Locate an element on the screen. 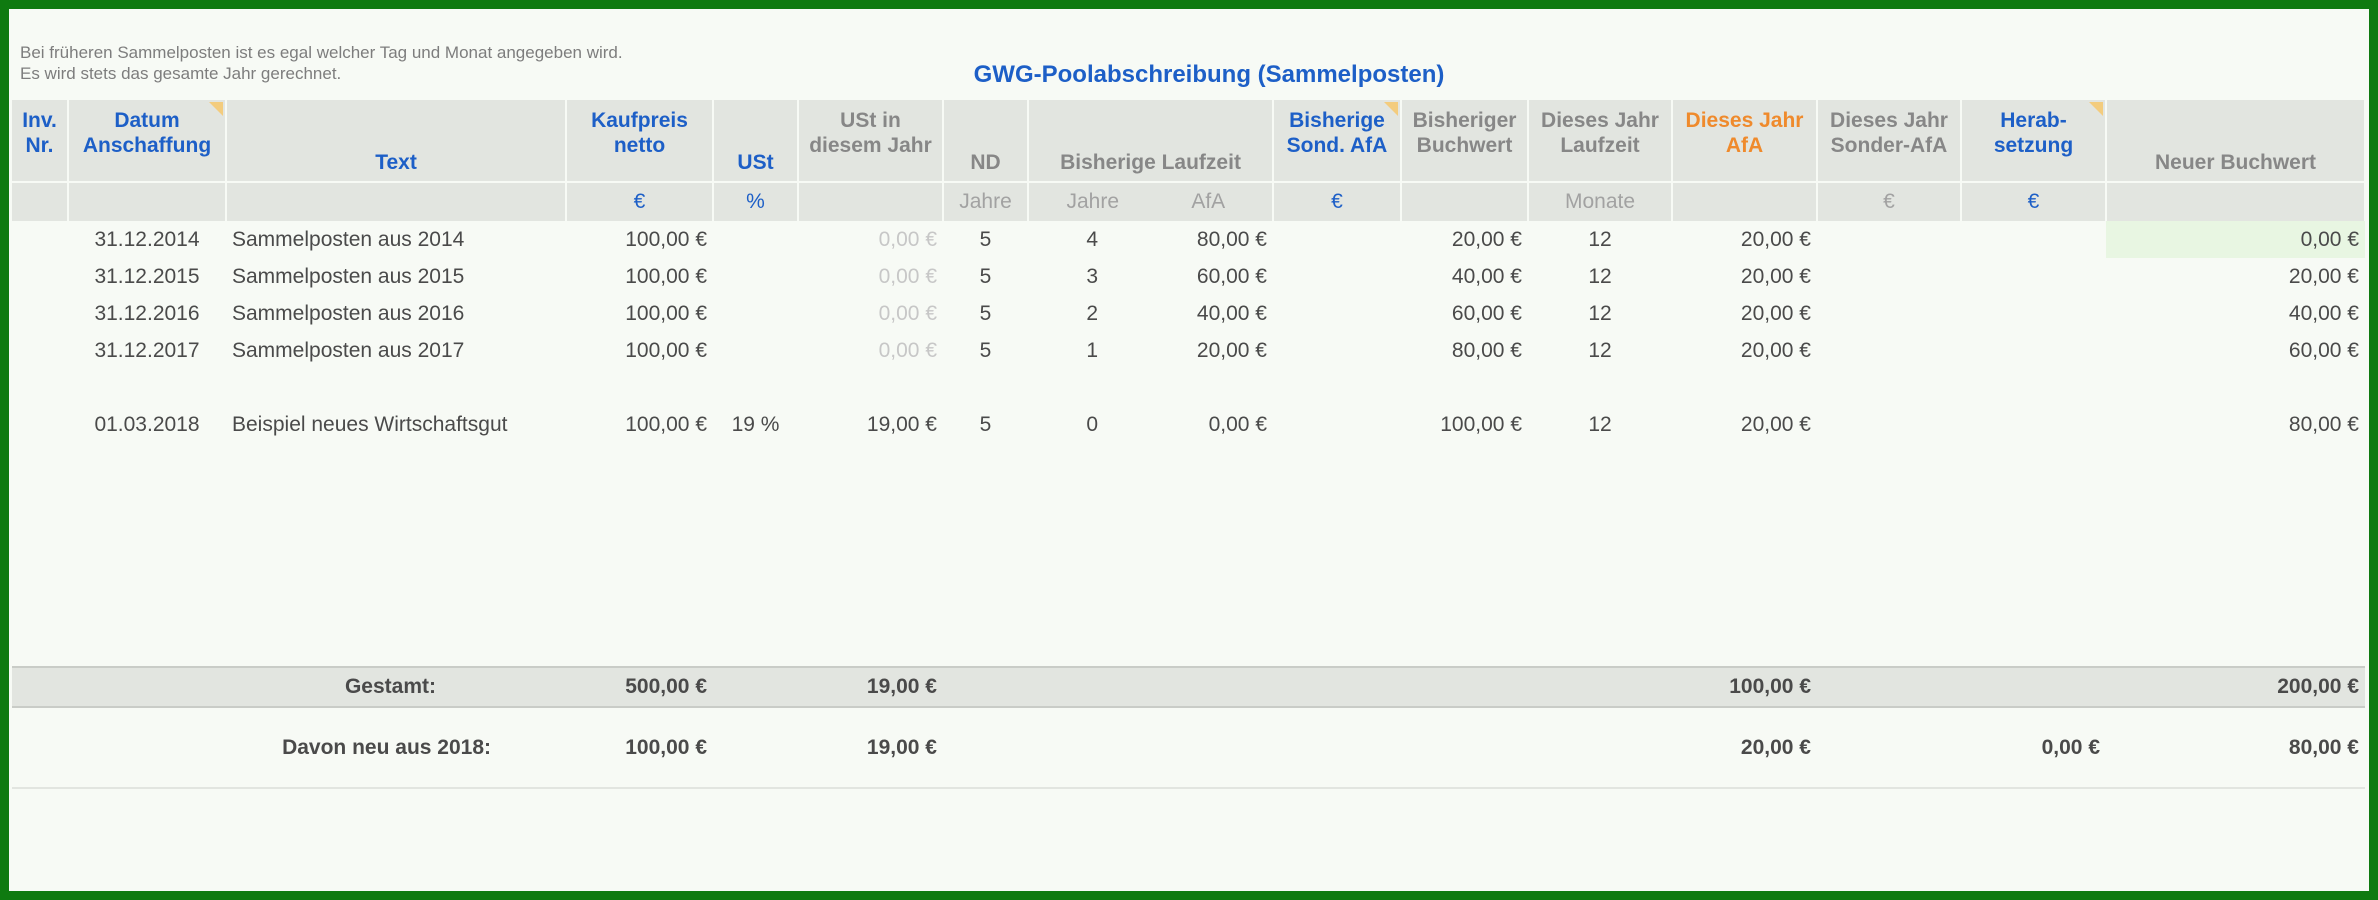 This screenshot has height=900, width=2378. unit-kaufpreis: € is located at coordinates (640, 201).